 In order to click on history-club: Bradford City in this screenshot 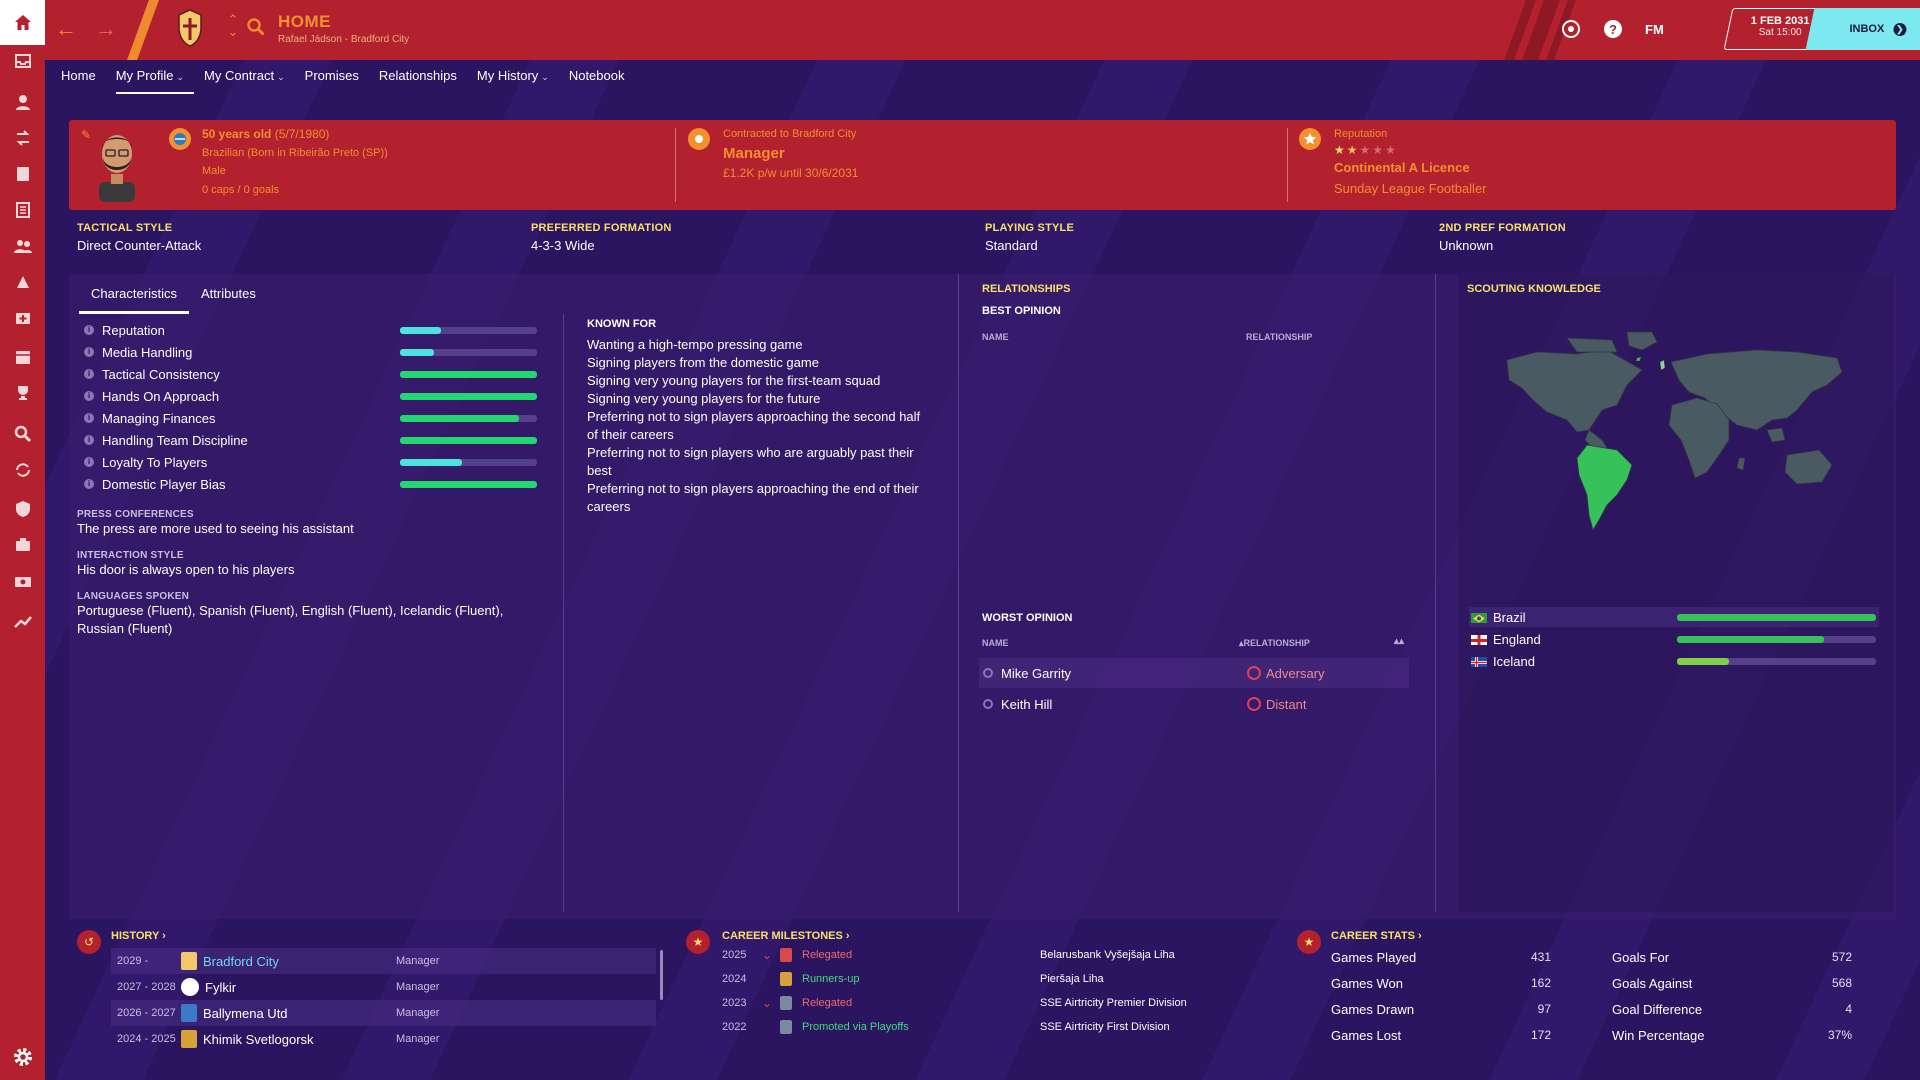, I will do `click(288, 961)`.